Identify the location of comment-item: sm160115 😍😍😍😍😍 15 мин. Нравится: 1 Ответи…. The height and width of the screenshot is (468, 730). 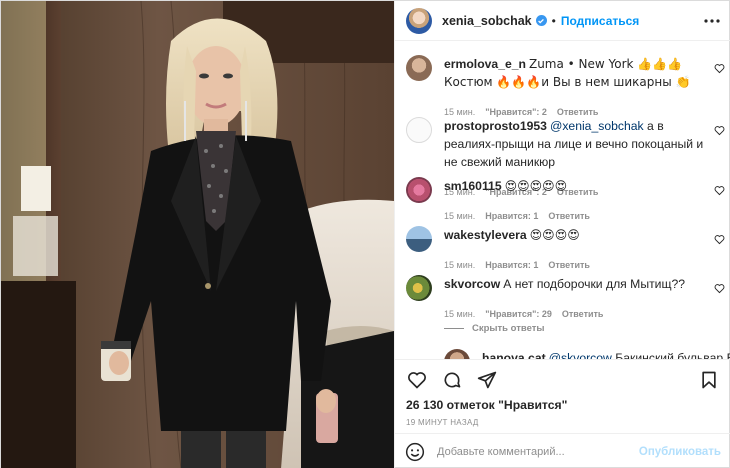
(568, 201).